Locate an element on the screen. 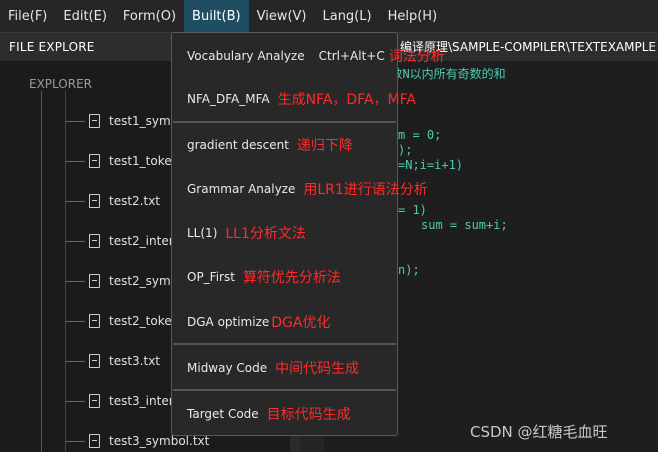  code-line: m = 0; is located at coordinates (420, 135).